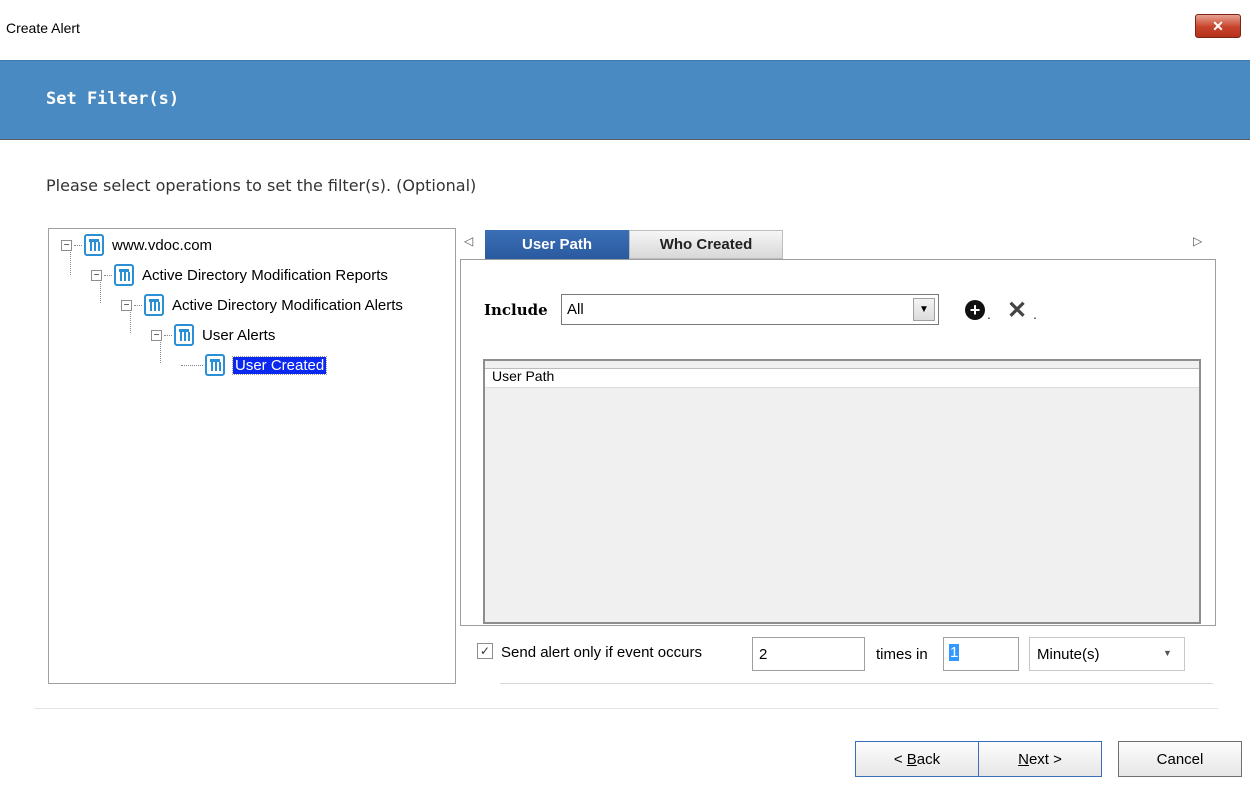 The width and height of the screenshot is (1250, 785). I want to click on tree-item-label: www.vdoc.com, so click(162, 245).